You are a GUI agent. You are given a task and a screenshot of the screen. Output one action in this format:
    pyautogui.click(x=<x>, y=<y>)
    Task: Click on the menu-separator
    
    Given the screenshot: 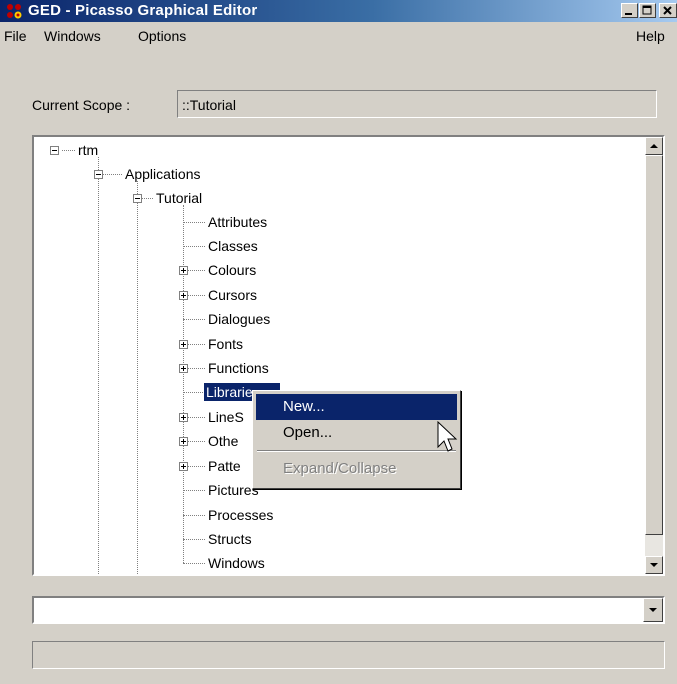 What is the action you would take?
    pyautogui.click(x=356, y=451)
    